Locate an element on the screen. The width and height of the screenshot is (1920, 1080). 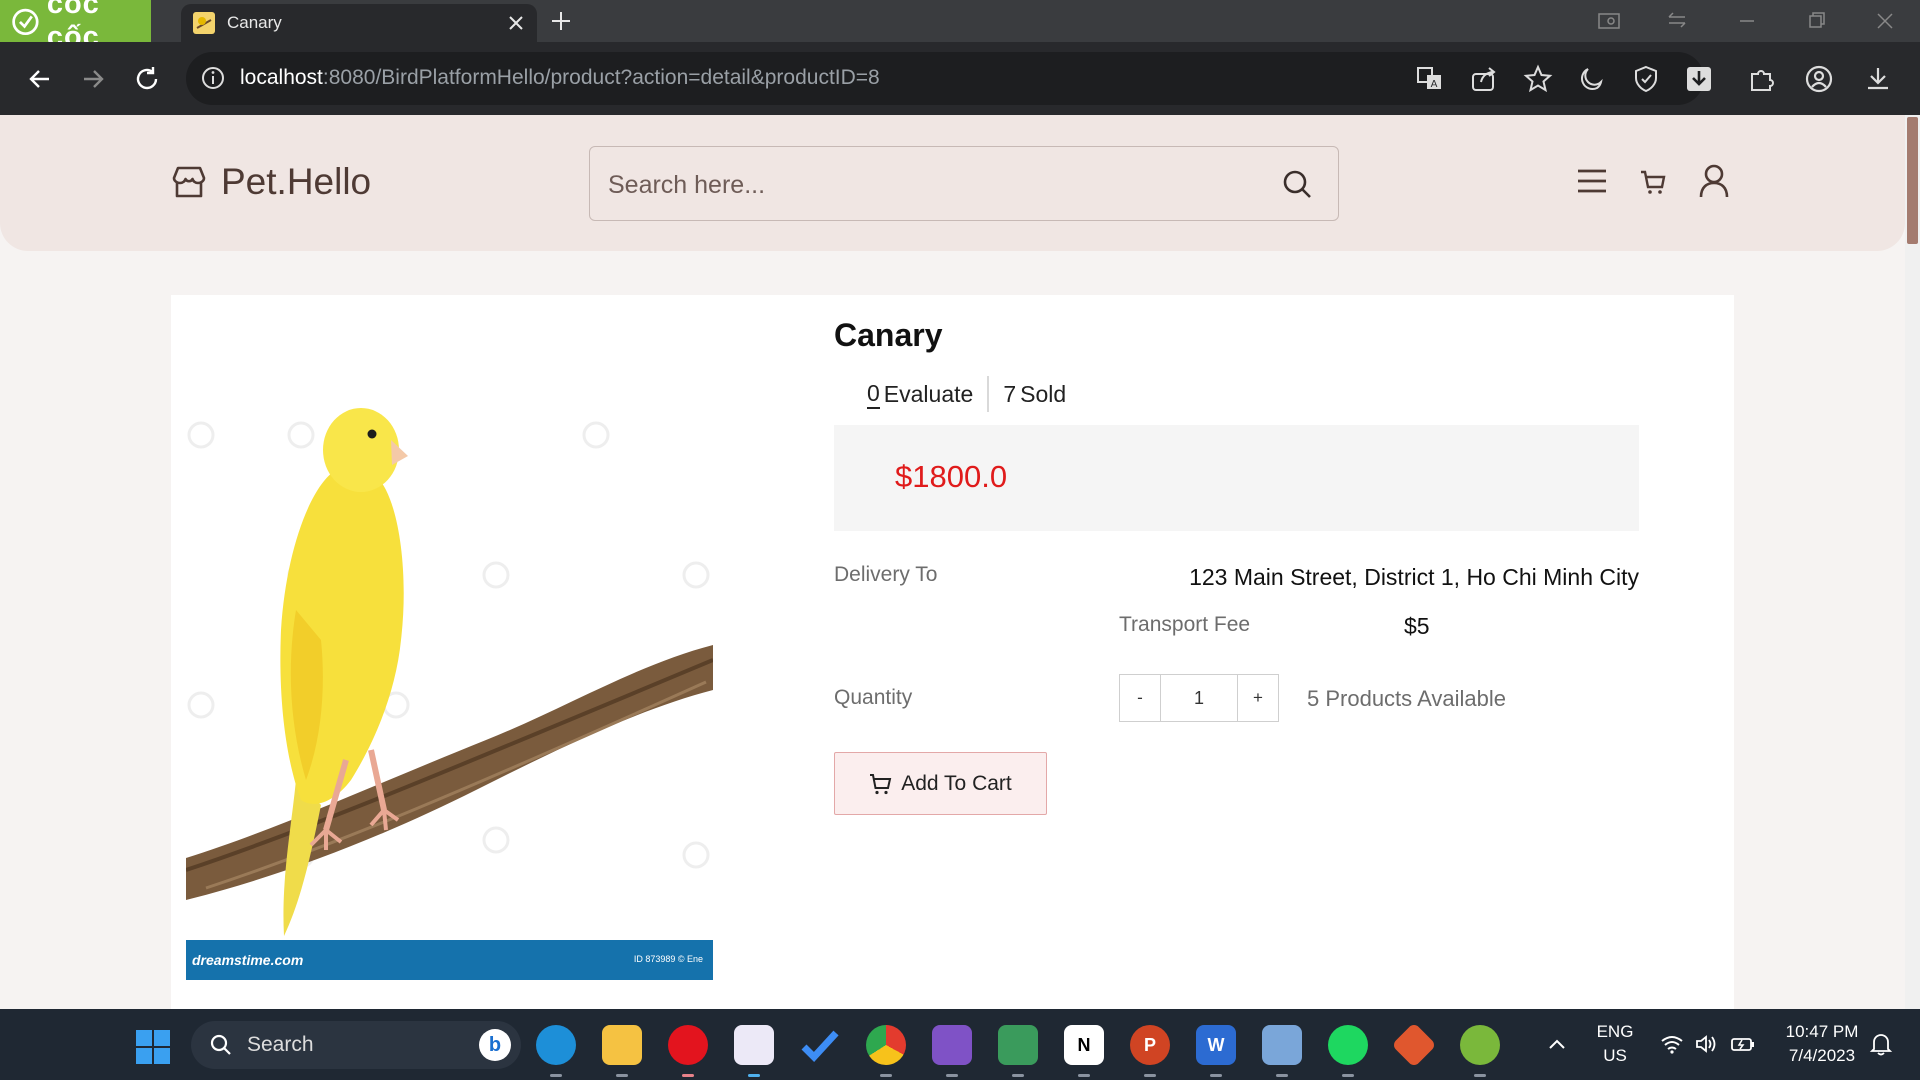
transport-fee-label: Transport Fee is located at coordinates (1185, 624).